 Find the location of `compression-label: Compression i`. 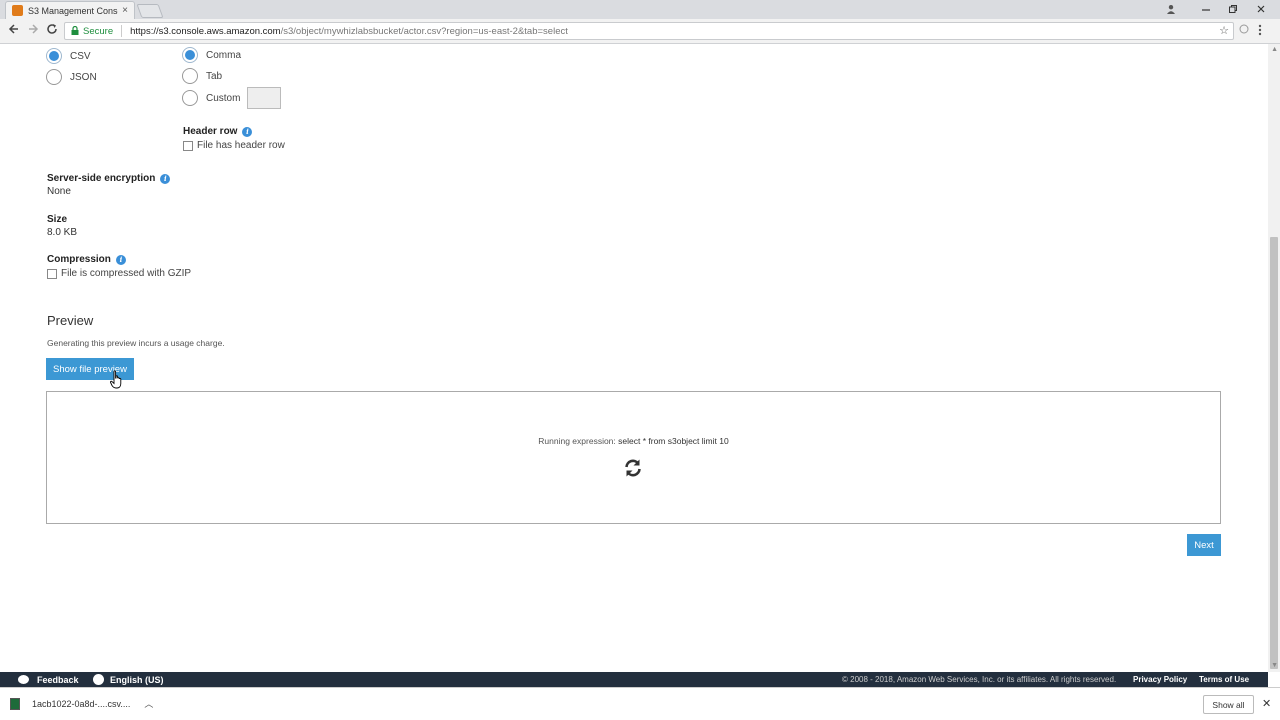

compression-label: Compression i is located at coordinates (86, 259).